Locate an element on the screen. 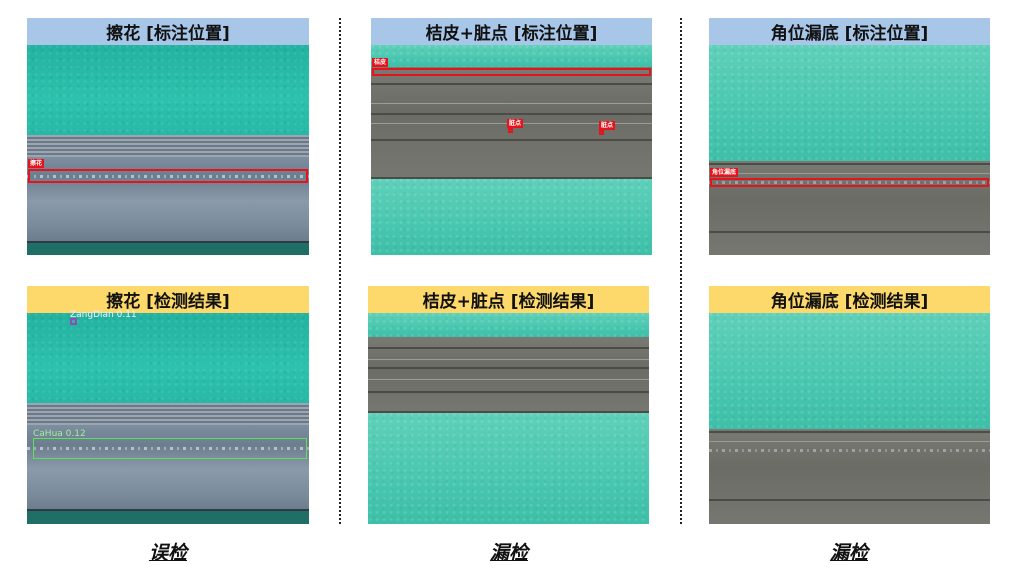 The image size is (1014, 582). annotation-panel-cahua: 擦花 [标注位置] 擦花 is located at coordinates (168, 136).